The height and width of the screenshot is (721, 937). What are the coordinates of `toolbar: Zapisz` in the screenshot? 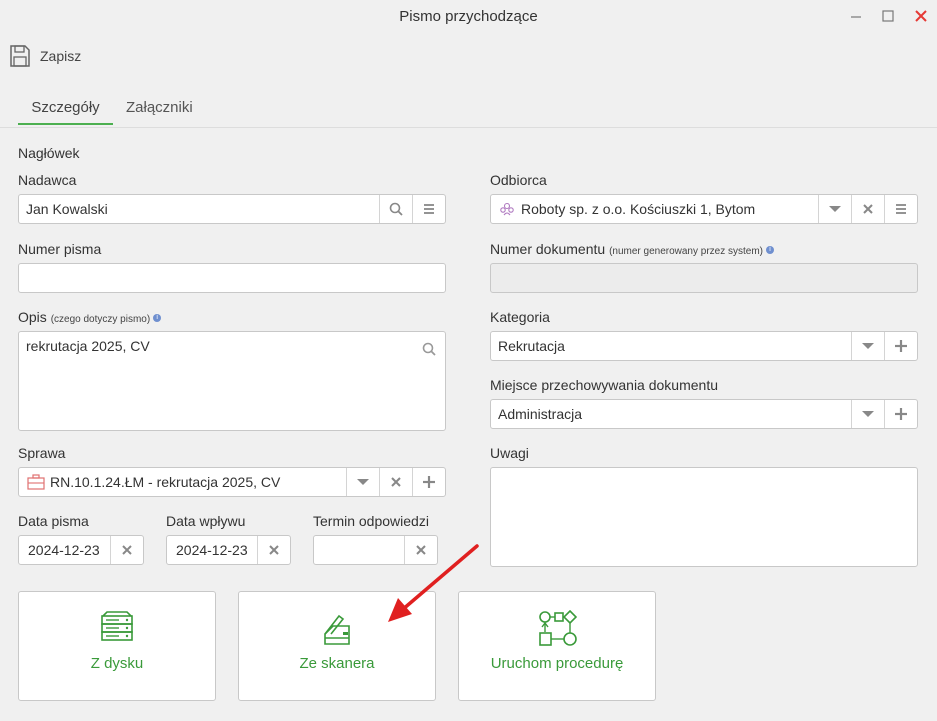 It's located at (468, 56).